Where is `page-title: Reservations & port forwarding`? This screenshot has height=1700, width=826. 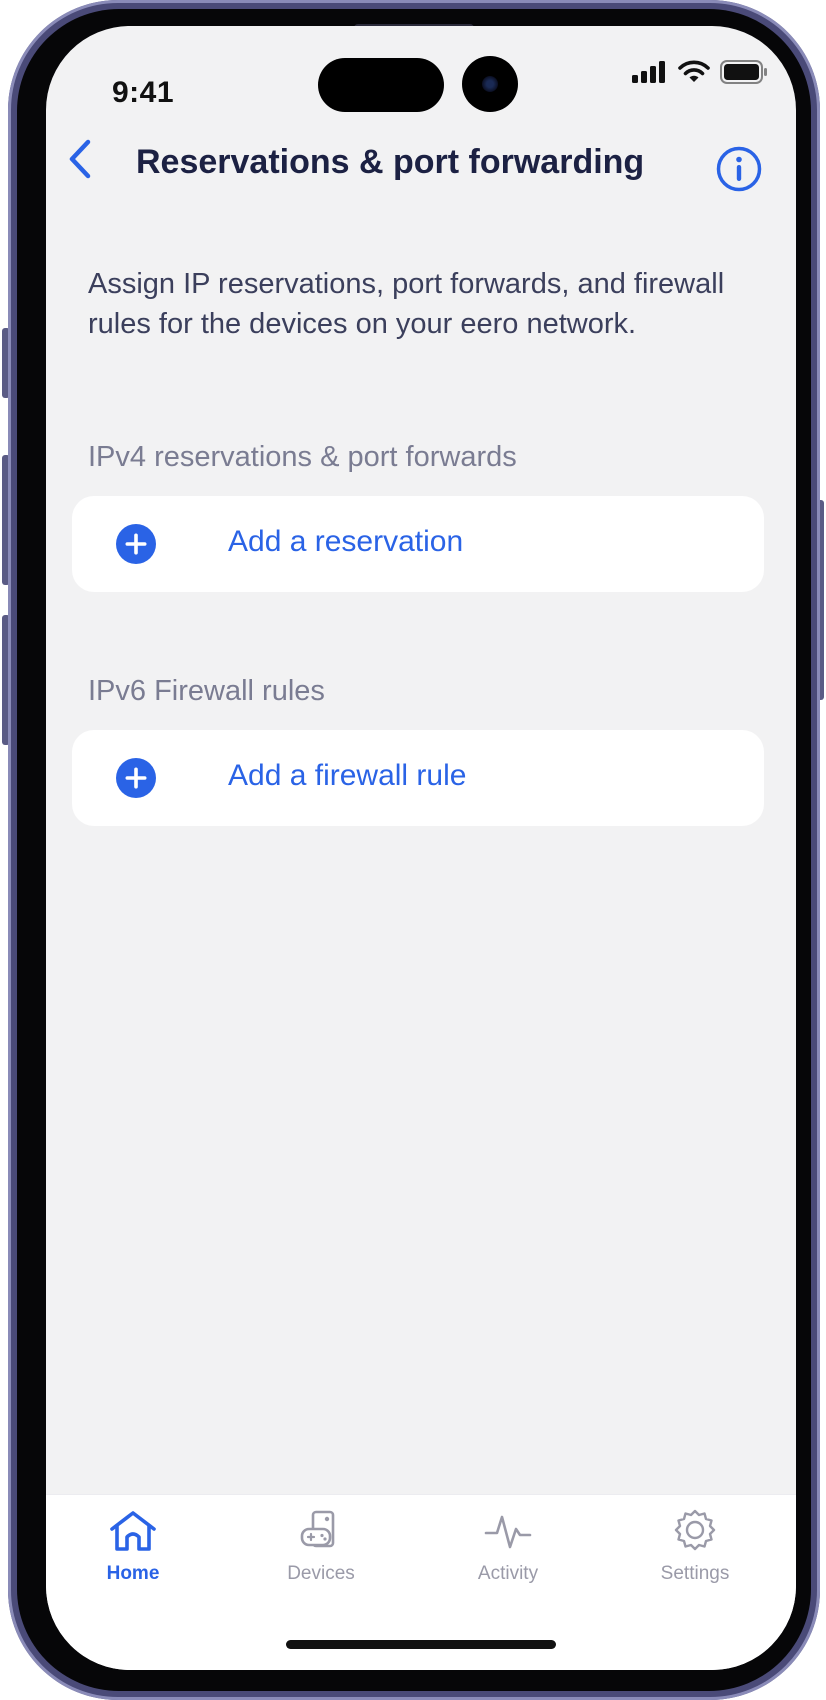
page-title: Reservations & port forwarding is located at coordinates (390, 162).